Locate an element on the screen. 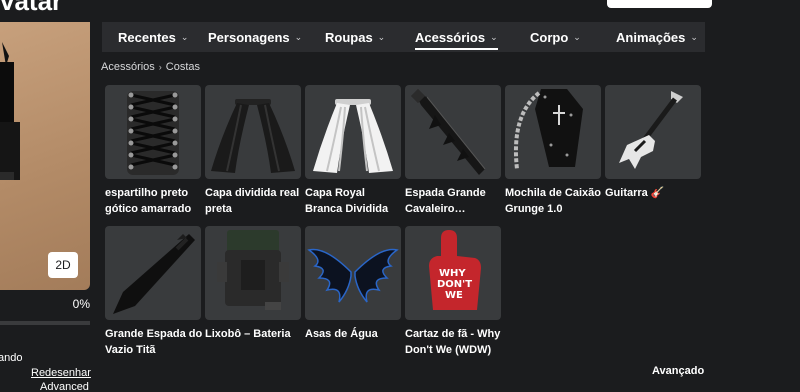 The height and width of the screenshot is (392, 800). greatsword-icon is located at coordinates (453, 132).